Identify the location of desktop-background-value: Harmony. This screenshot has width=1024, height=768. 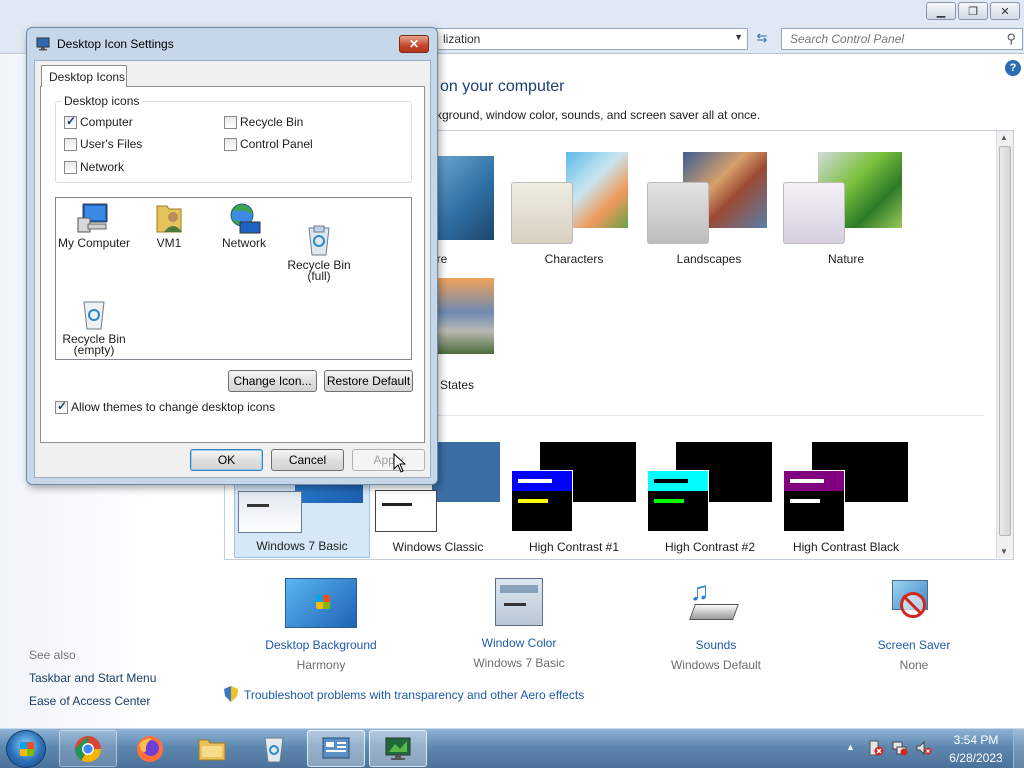
(321, 665).